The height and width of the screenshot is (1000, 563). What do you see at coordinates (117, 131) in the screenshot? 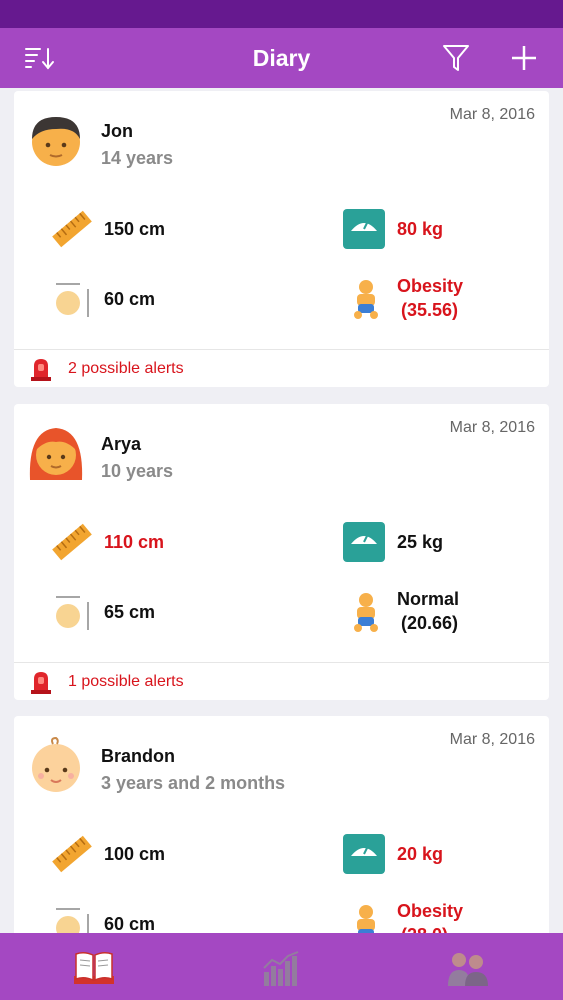
I see `child-name: Jon` at bounding box center [117, 131].